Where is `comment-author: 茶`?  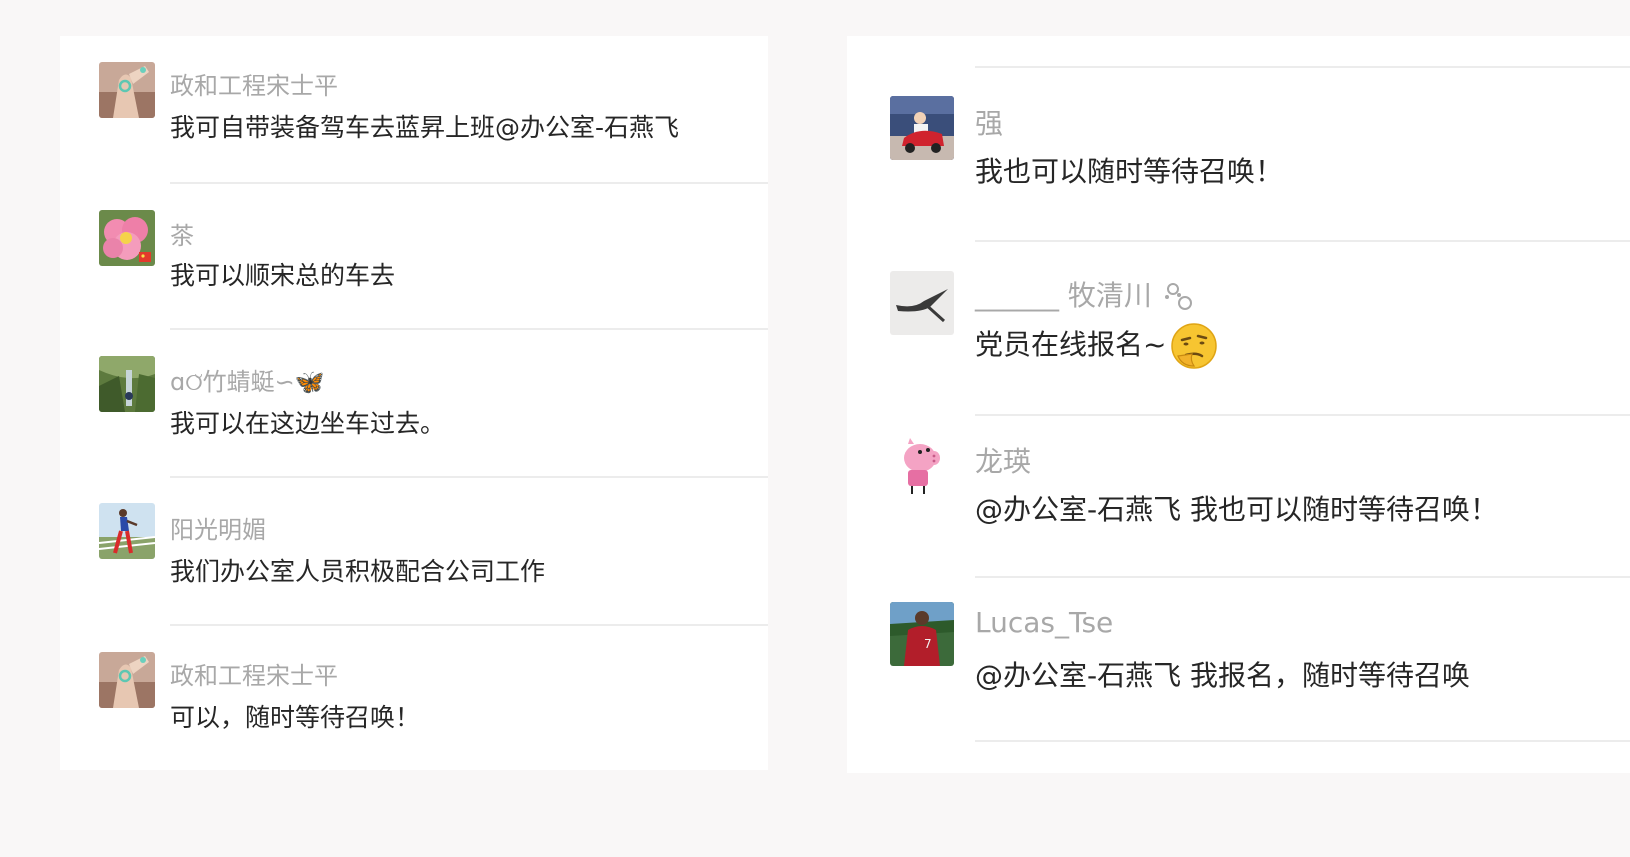 comment-author: 茶 is located at coordinates (182, 233).